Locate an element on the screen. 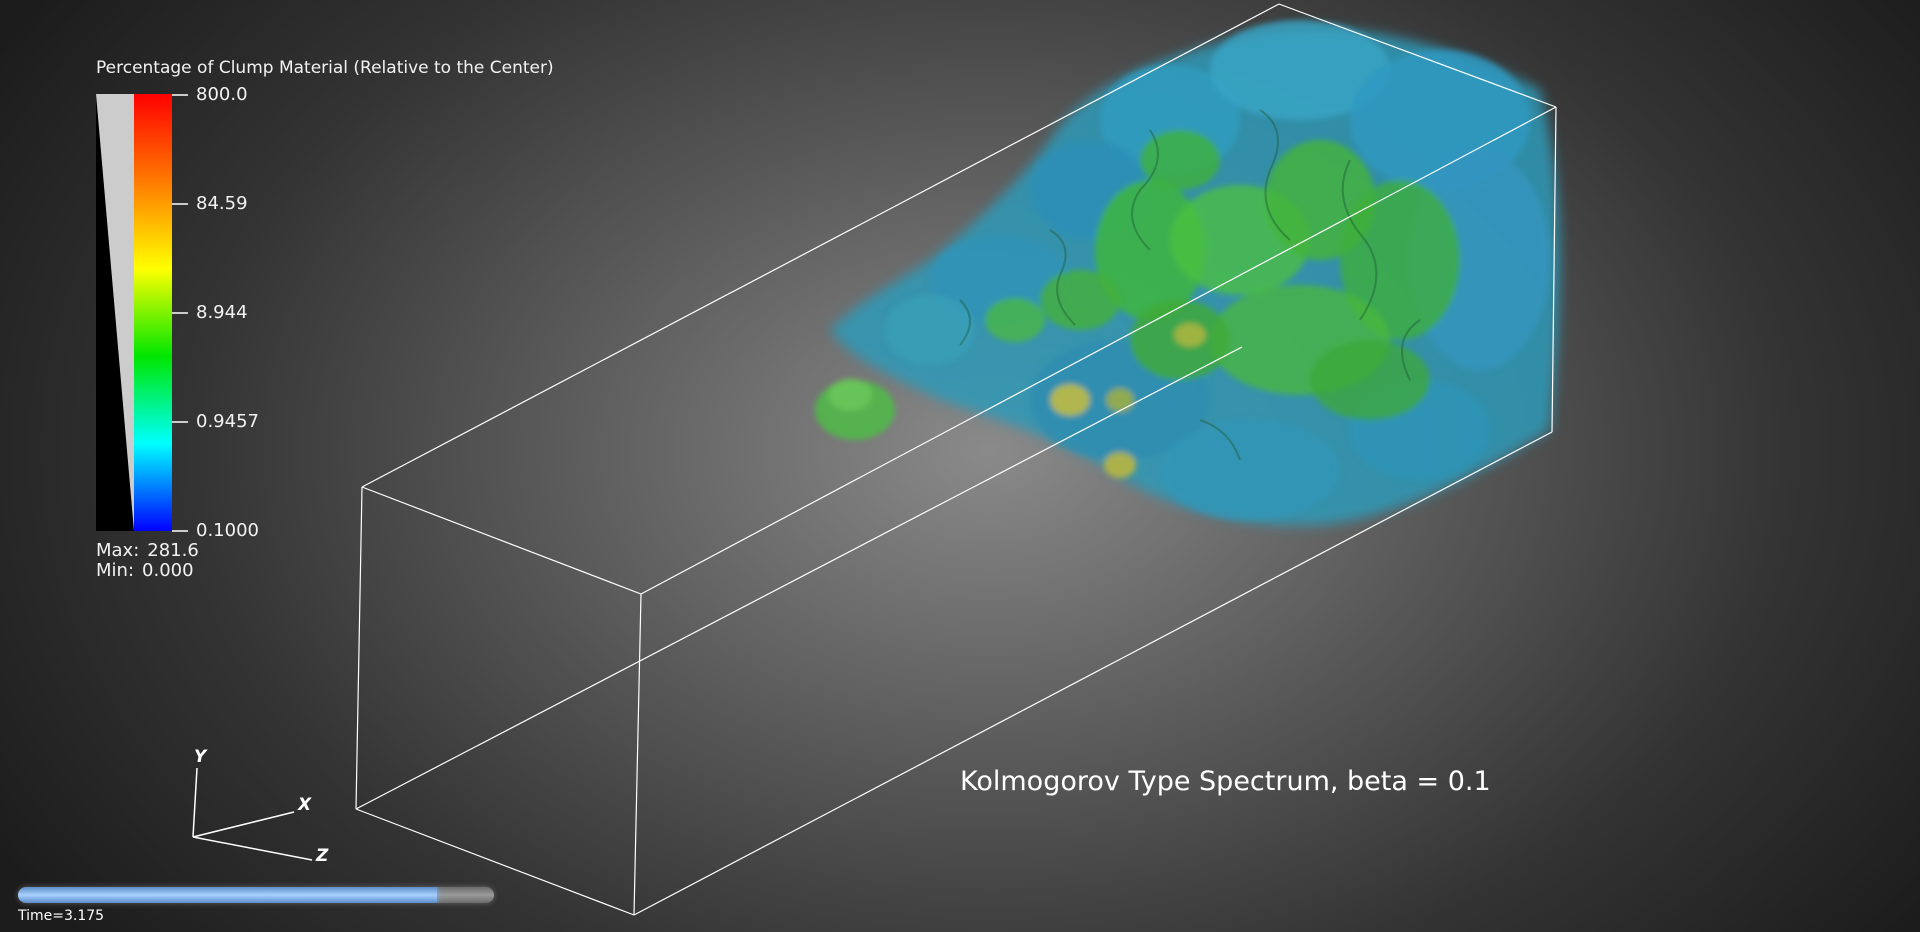 The image size is (1920, 932). legend-max-value: 281.6 is located at coordinates (173, 550).